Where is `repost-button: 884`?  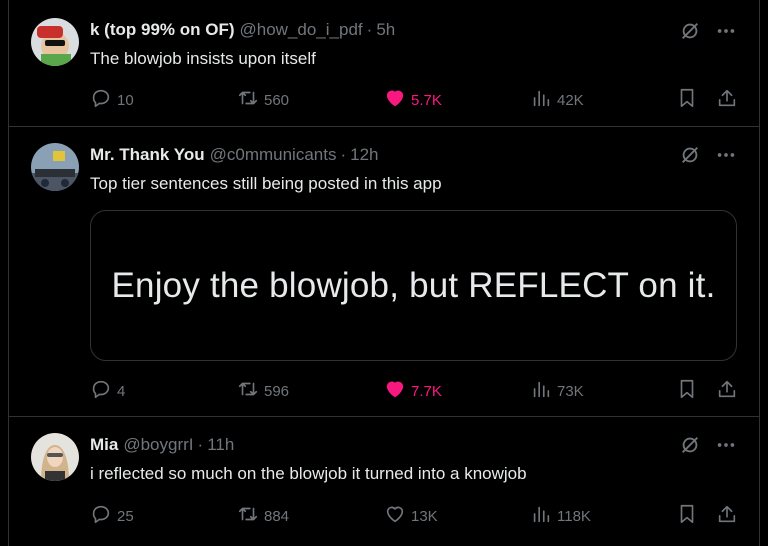 repost-button: 884 is located at coordinates (263, 516).